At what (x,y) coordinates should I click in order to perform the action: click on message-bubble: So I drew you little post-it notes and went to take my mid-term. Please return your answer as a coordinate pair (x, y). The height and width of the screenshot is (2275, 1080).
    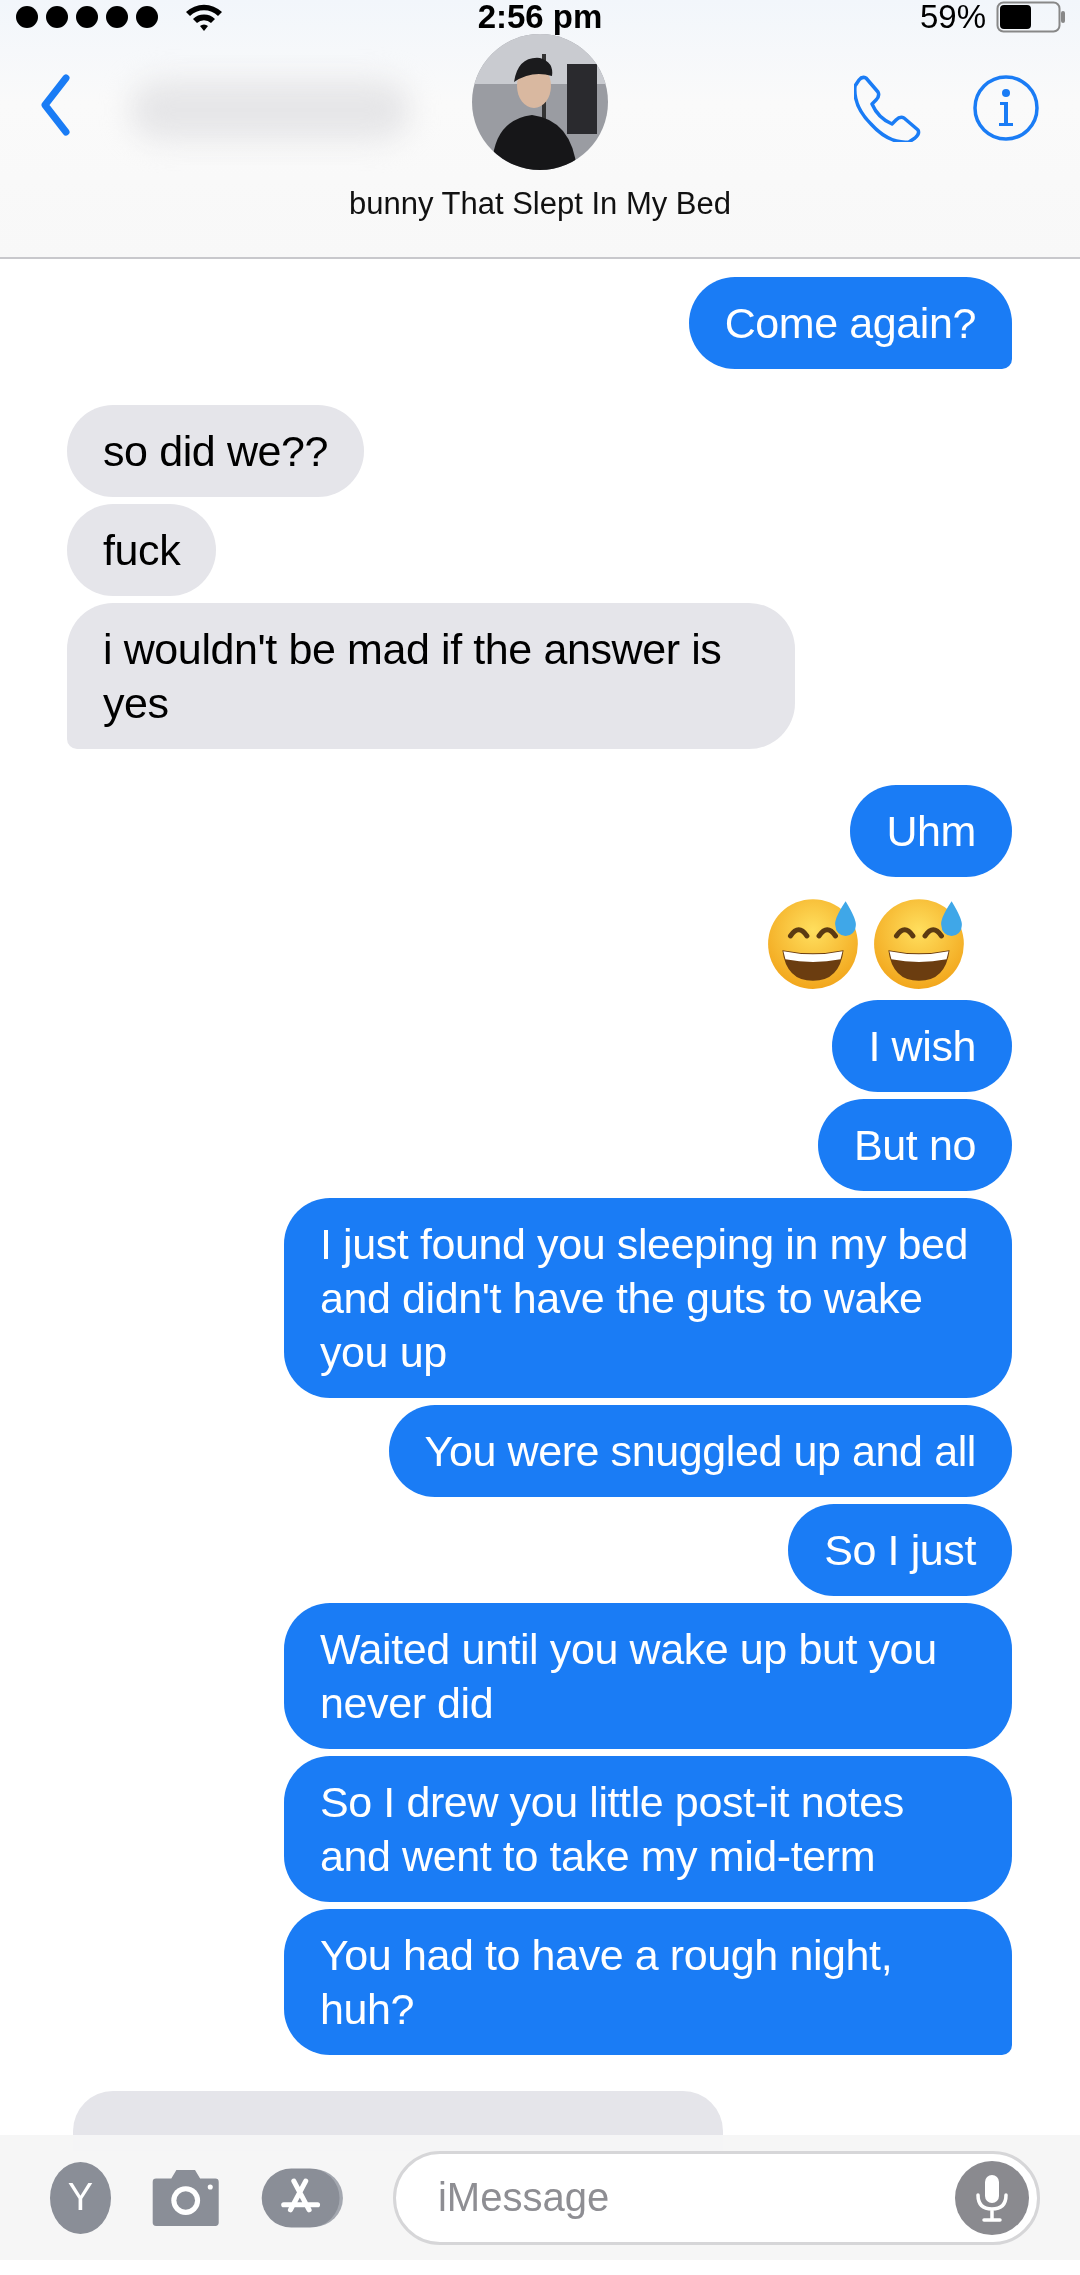
    Looking at the image, I should click on (648, 1829).